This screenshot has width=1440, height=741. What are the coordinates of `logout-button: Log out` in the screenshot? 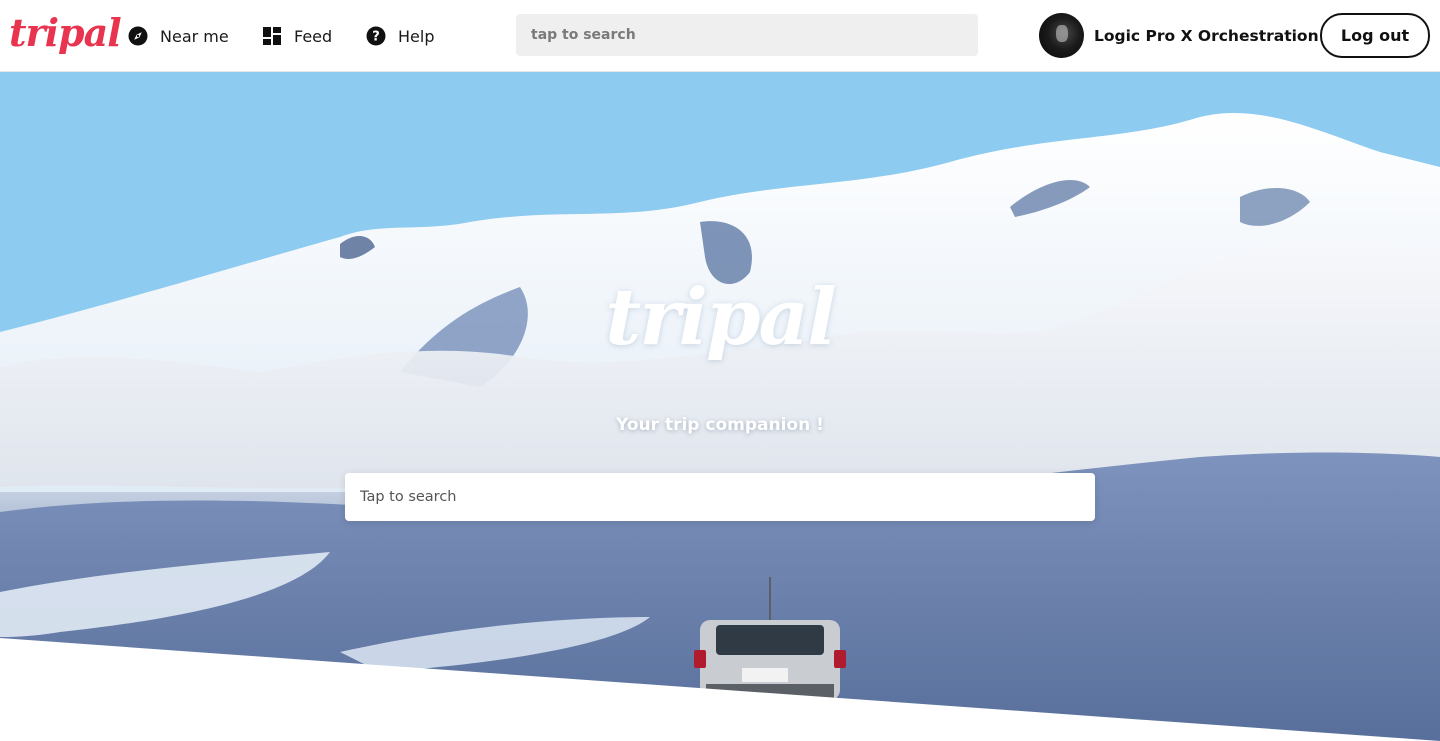 It's located at (1375, 35).